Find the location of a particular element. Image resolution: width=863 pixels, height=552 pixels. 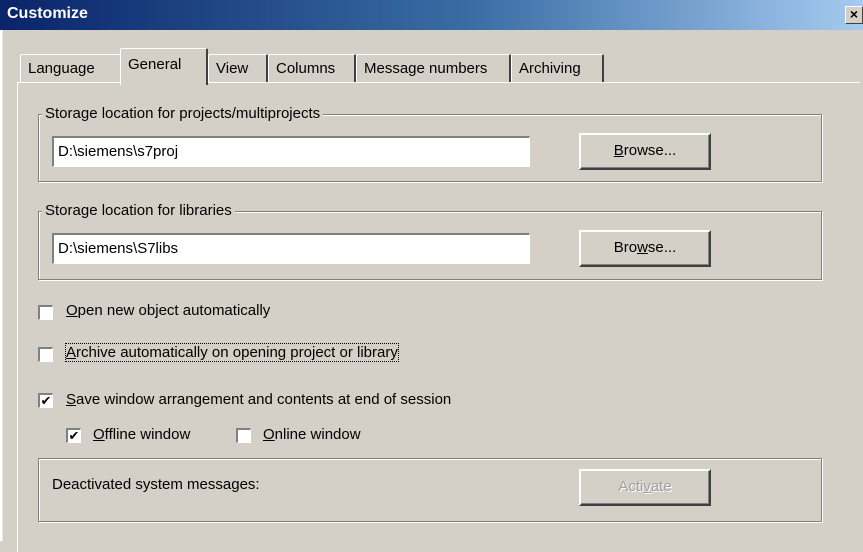

offline-window-checkbox: ✔ is located at coordinates (73, 435).